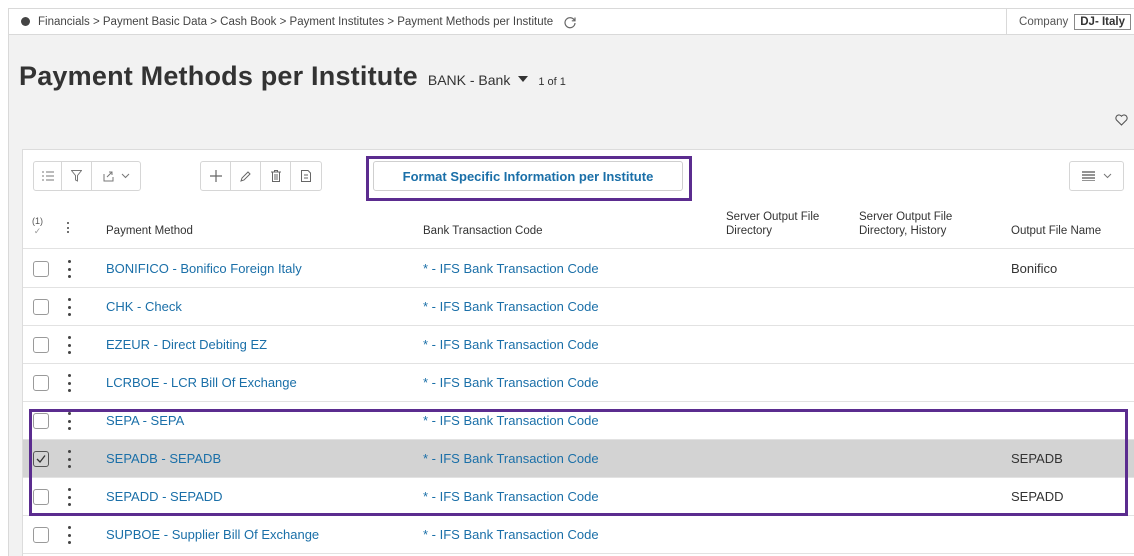 The height and width of the screenshot is (556, 1134). What do you see at coordinates (37, 231) in the screenshot?
I see `checkmark-icon: ✓` at bounding box center [37, 231].